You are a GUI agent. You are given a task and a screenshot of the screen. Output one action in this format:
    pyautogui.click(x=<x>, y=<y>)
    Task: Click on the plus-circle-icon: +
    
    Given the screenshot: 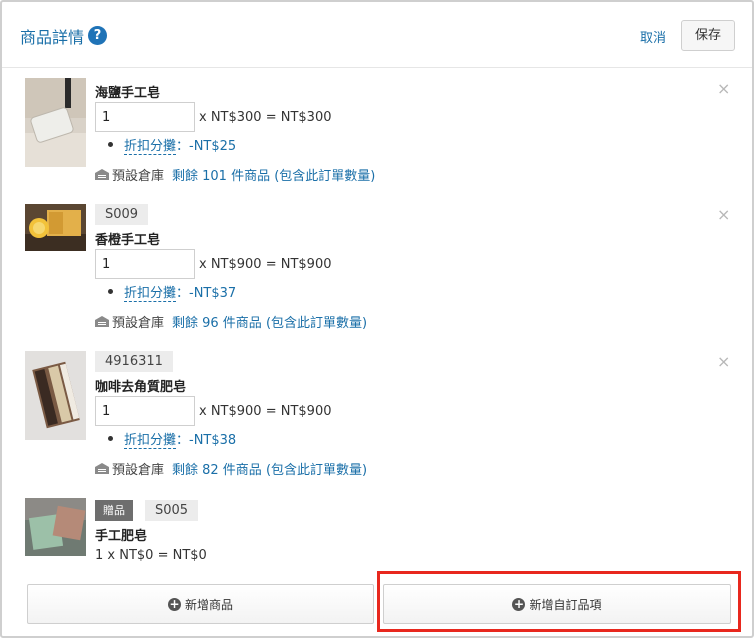 What is the action you would take?
    pyautogui.click(x=174, y=603)
    